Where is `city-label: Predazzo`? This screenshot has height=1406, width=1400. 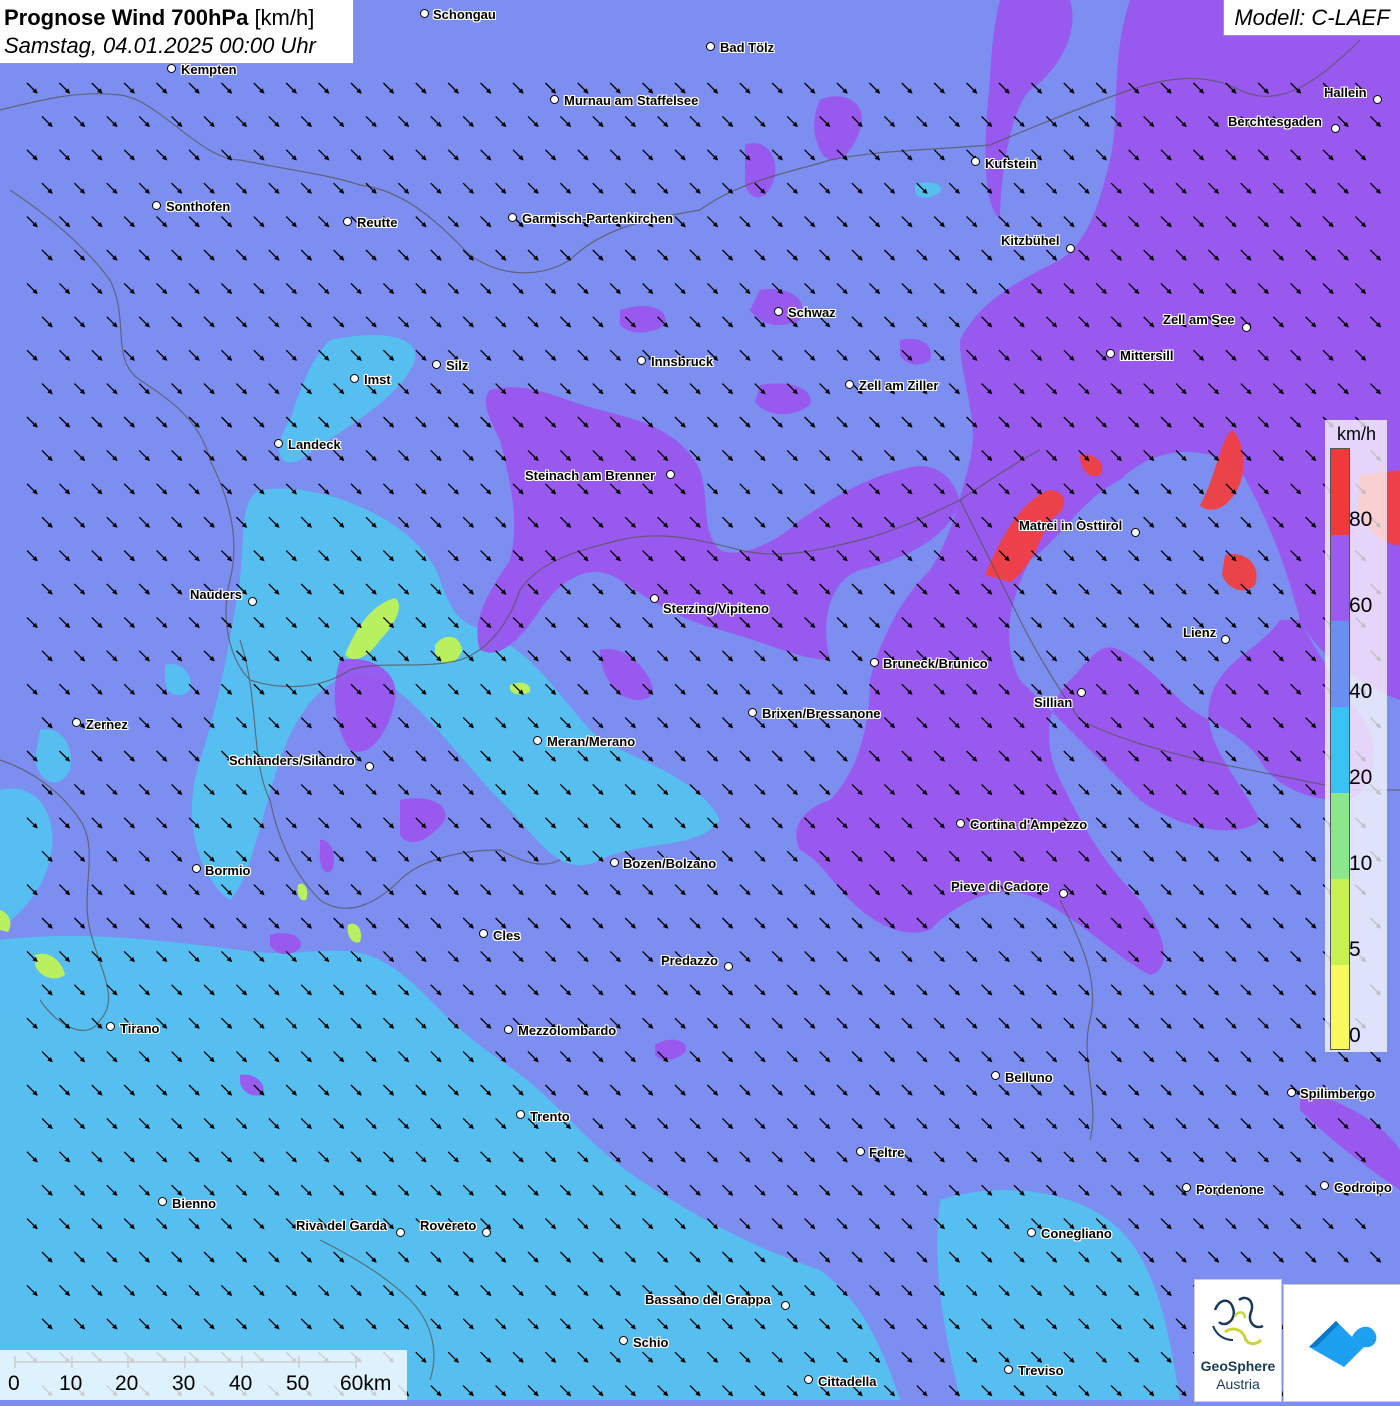 city-label: Predazzo is located at coordinates (690, 960).